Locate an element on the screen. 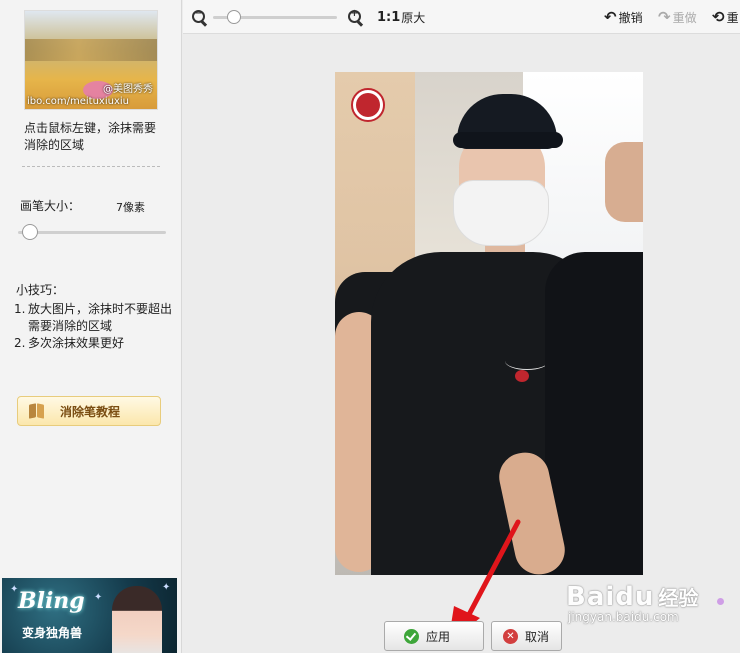  tip-item: 1. 放大图片，涂抹时不要超出需要消除的区域 is located at coordinates (94, 318).